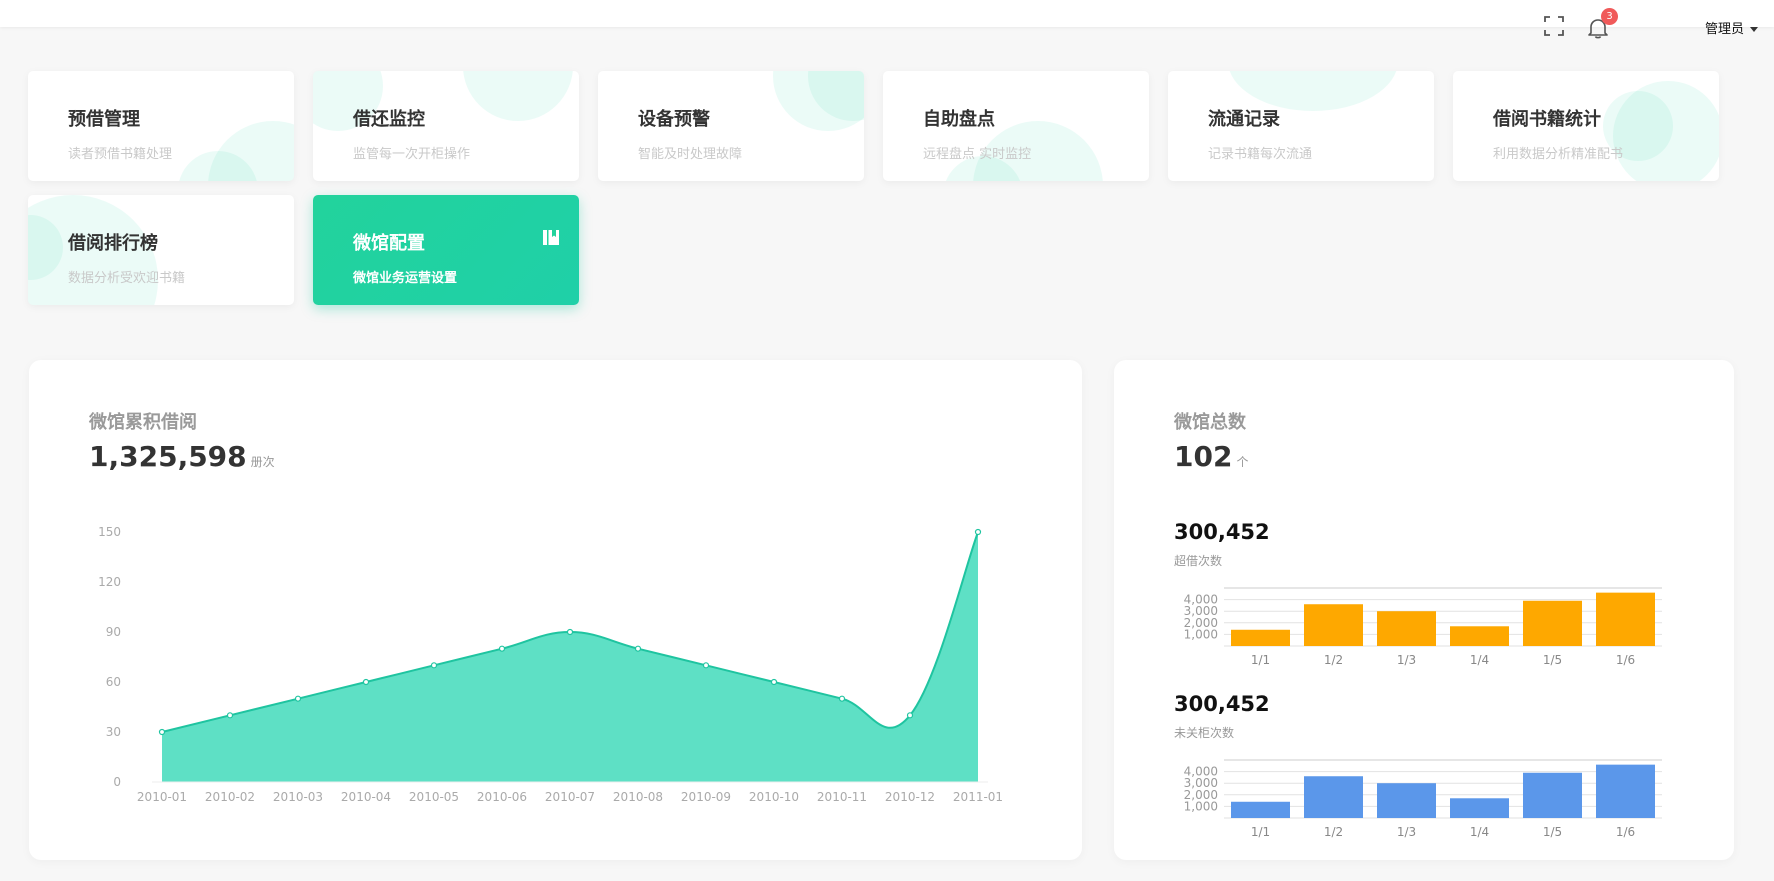 Image resolution: width=1774 pixels, height=881 pixels. I want to click on x-tick-label: 2010-01, so click(162, 797).